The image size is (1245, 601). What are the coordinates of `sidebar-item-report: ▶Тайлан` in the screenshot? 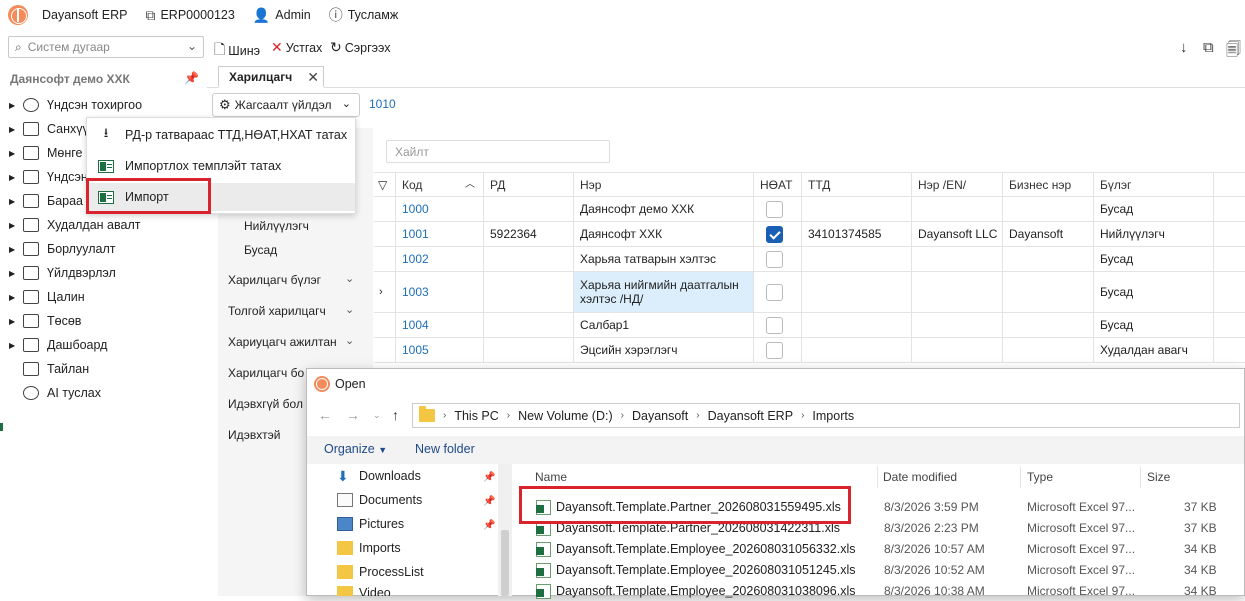 It's located at (44, 369).